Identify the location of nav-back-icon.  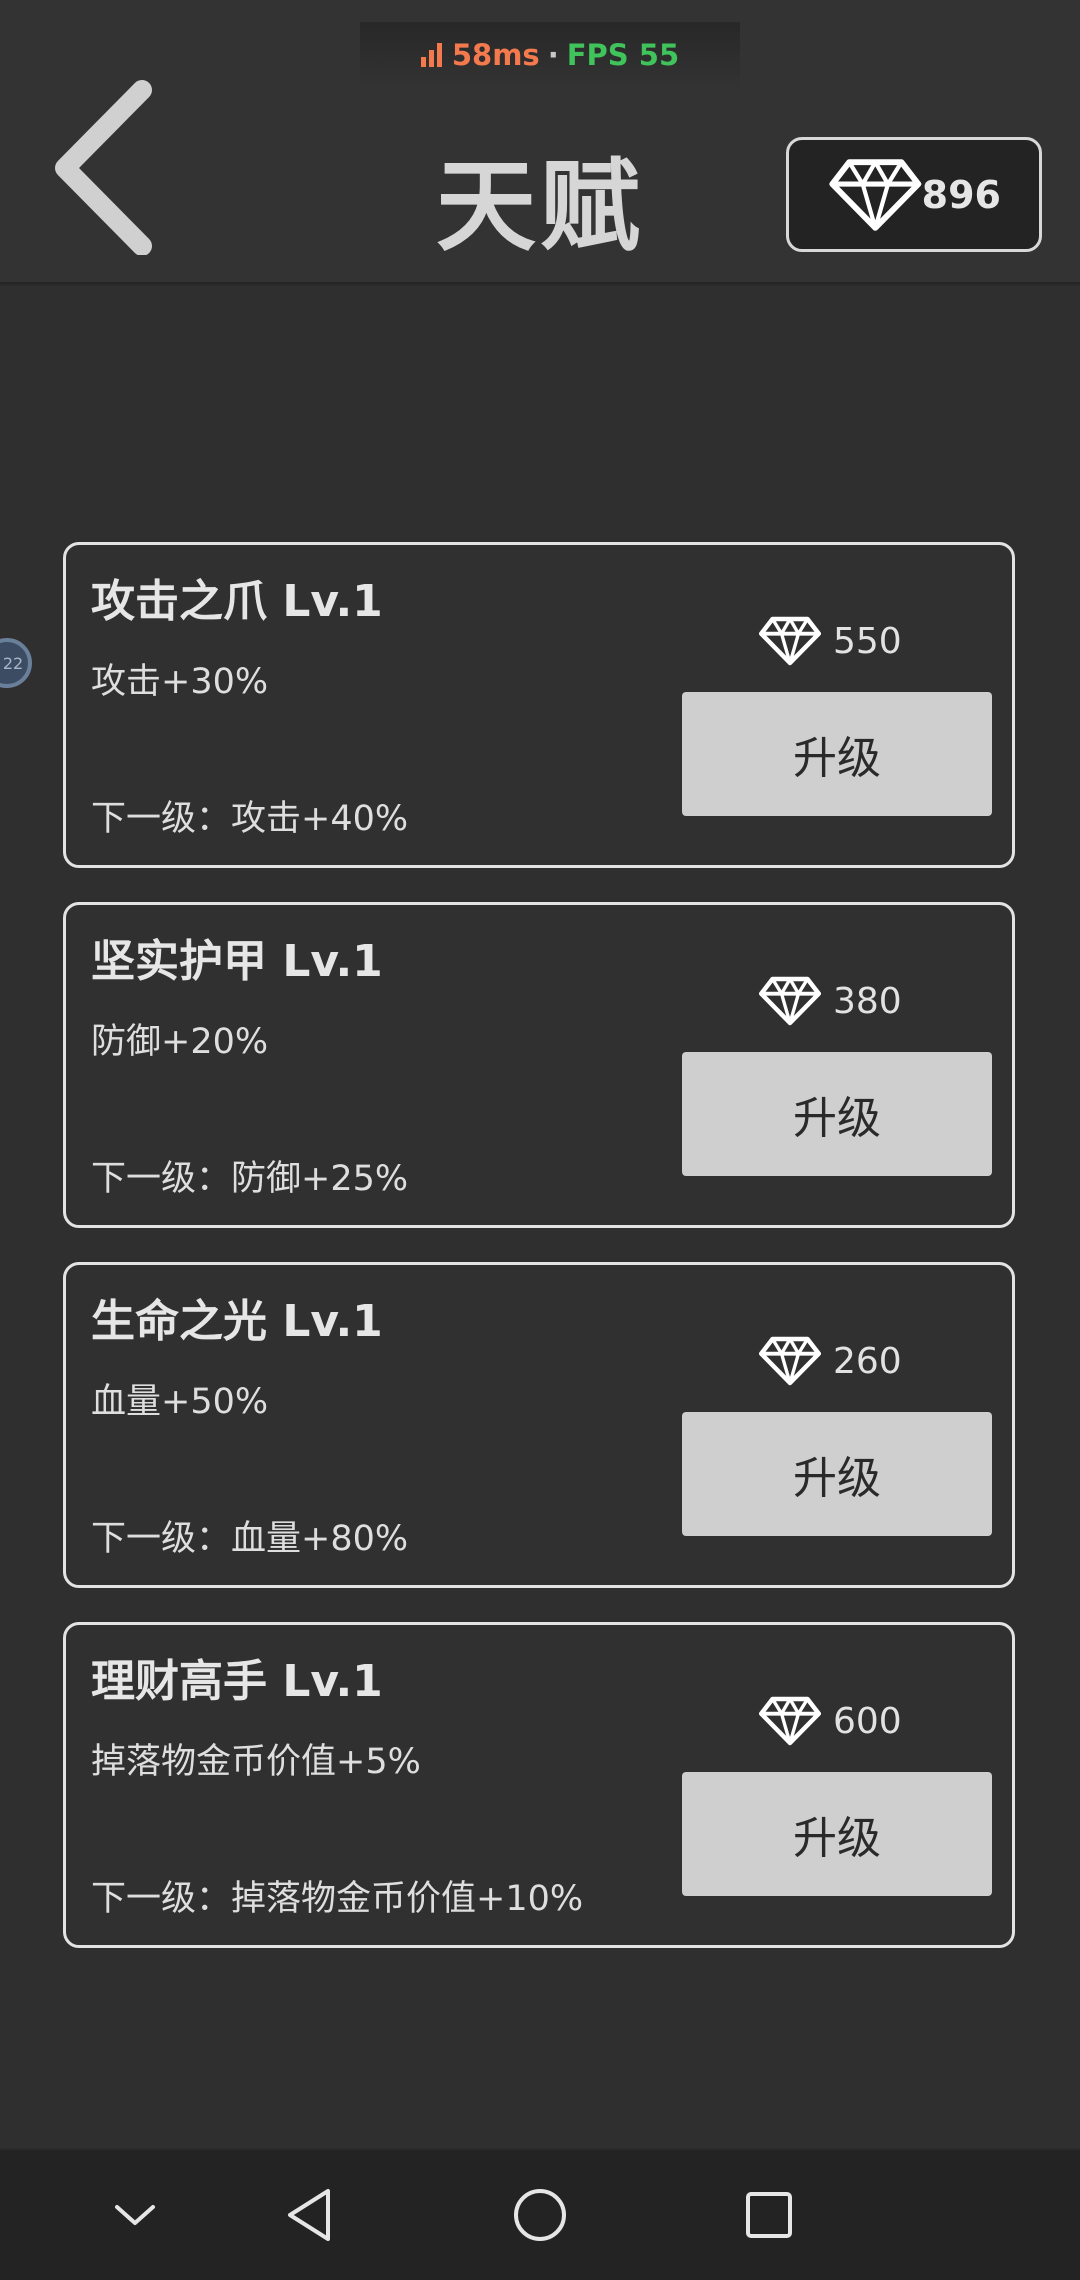
(309, 2215).